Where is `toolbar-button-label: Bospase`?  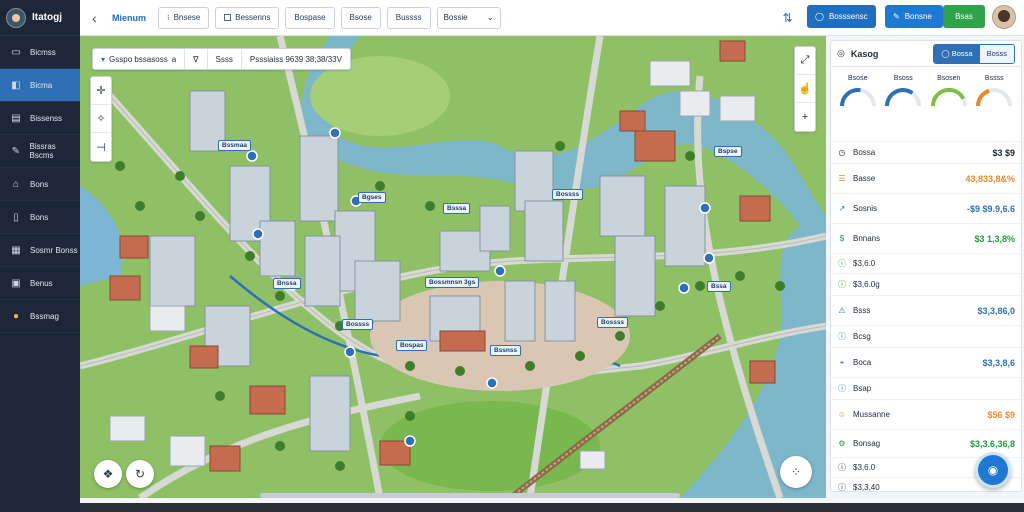
toolbar-button-label: Bospase is located at coordinates (310, 17).